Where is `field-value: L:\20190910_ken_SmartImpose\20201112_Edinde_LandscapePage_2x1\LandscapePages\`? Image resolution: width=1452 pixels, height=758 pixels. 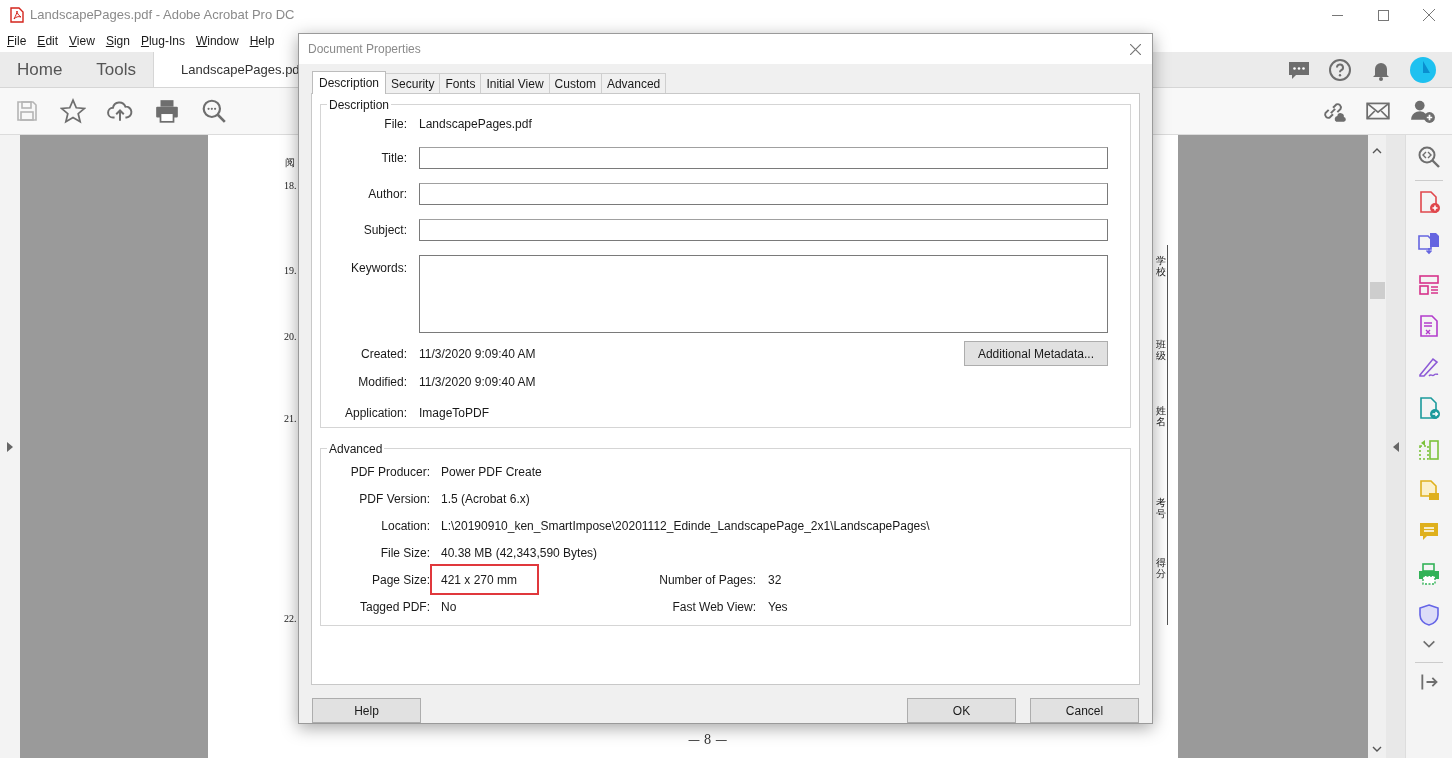 field-value: L:\20190910_ken_SmartImpose\20201112_Edinde_LandscapePage_2x1\LandscapePages\ is located at coordinates (685, 526).